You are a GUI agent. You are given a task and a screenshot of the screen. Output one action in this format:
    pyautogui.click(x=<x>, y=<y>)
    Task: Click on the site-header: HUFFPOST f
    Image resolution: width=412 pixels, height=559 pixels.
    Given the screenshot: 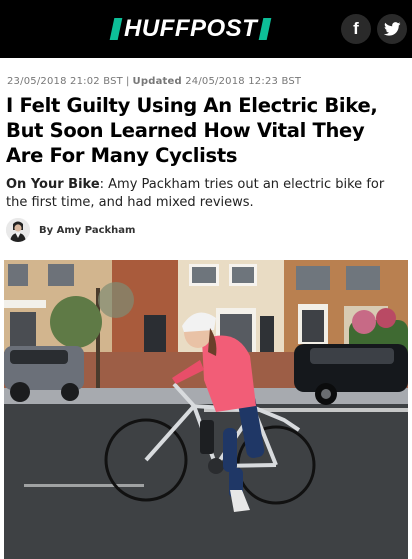 What is the action you would take?
    pyautogui.click(x=206, y=29)
    